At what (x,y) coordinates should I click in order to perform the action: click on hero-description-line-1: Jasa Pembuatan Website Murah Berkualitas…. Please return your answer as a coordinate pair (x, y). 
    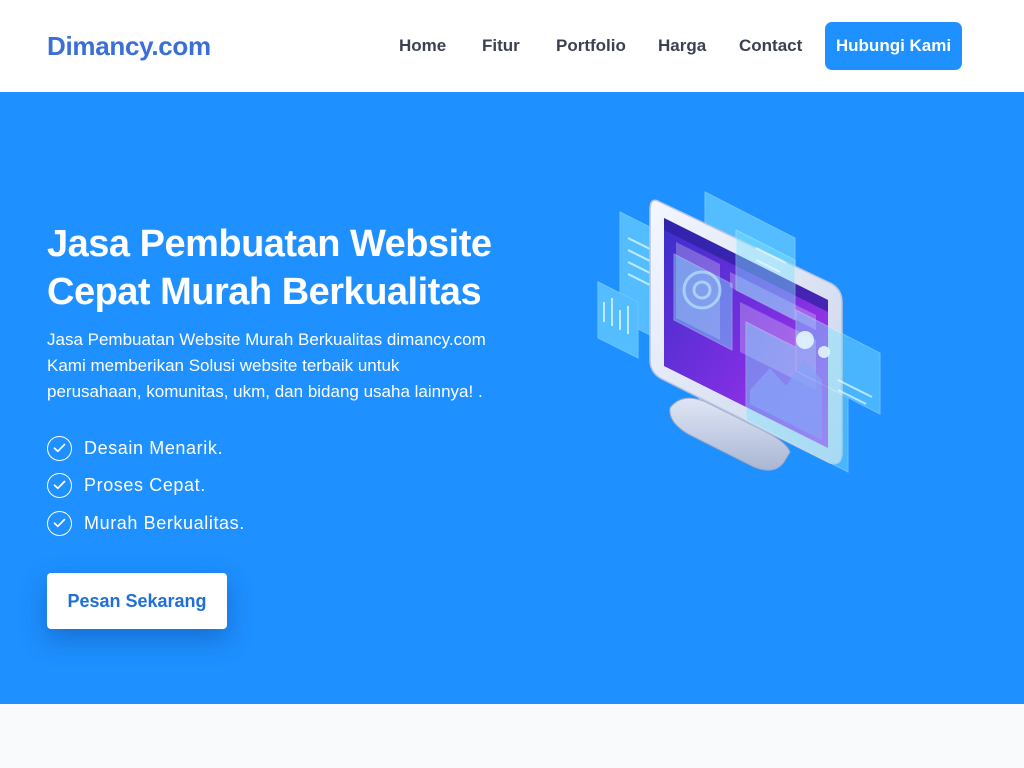
    Looking at the image, I should click on (266, 339).